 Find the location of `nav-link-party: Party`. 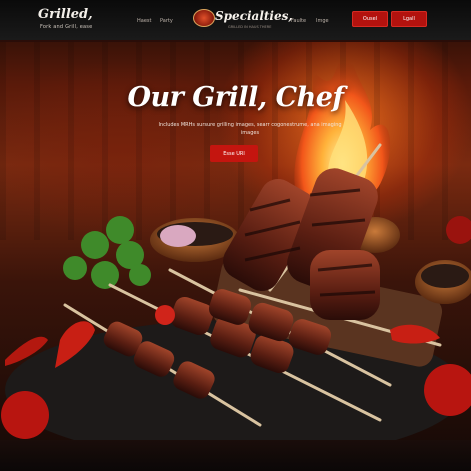

nav-link-party: Party is located at coordinates (166, 21).